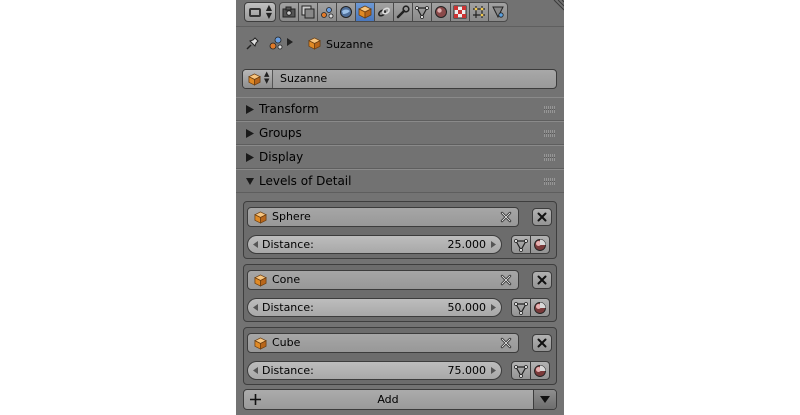 This screenshot has width=800, height=415. I want to click on constraints-icon, so click(384, 12).